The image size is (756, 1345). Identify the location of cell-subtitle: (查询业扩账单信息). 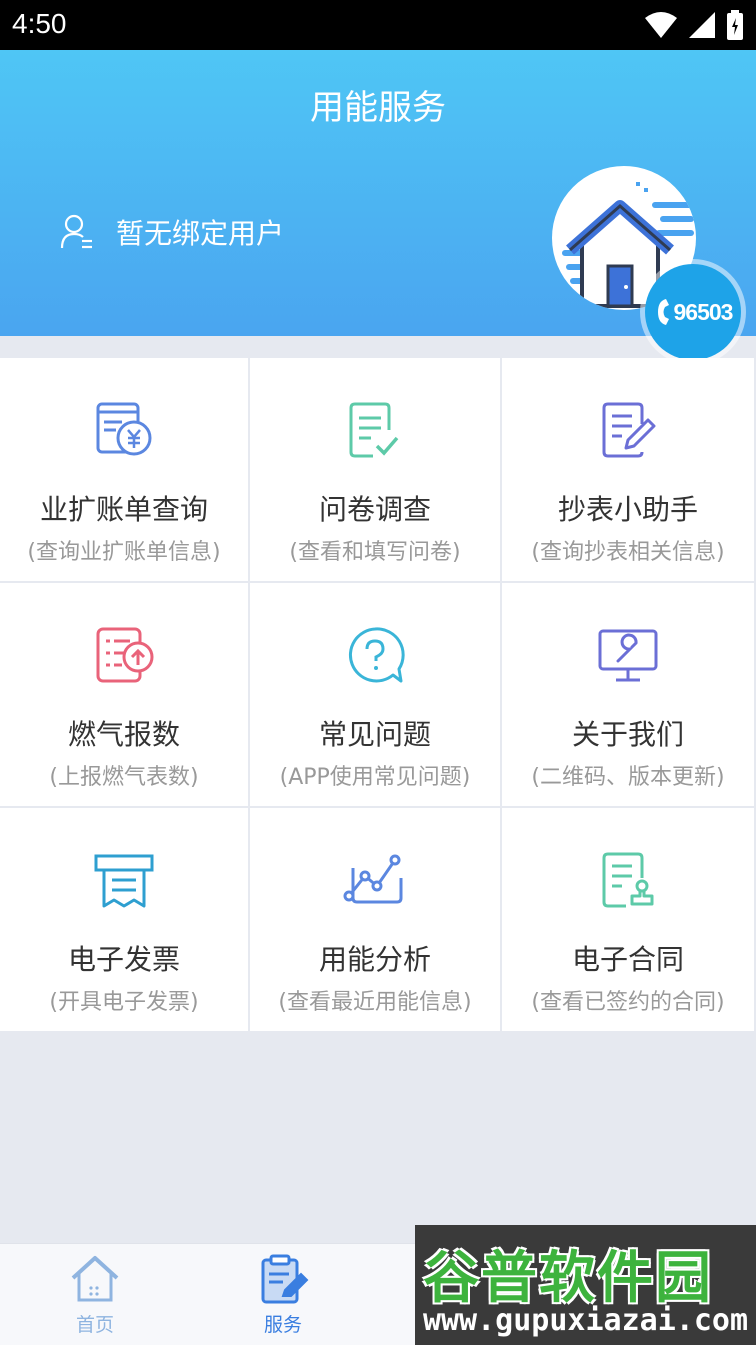
(124, 552).